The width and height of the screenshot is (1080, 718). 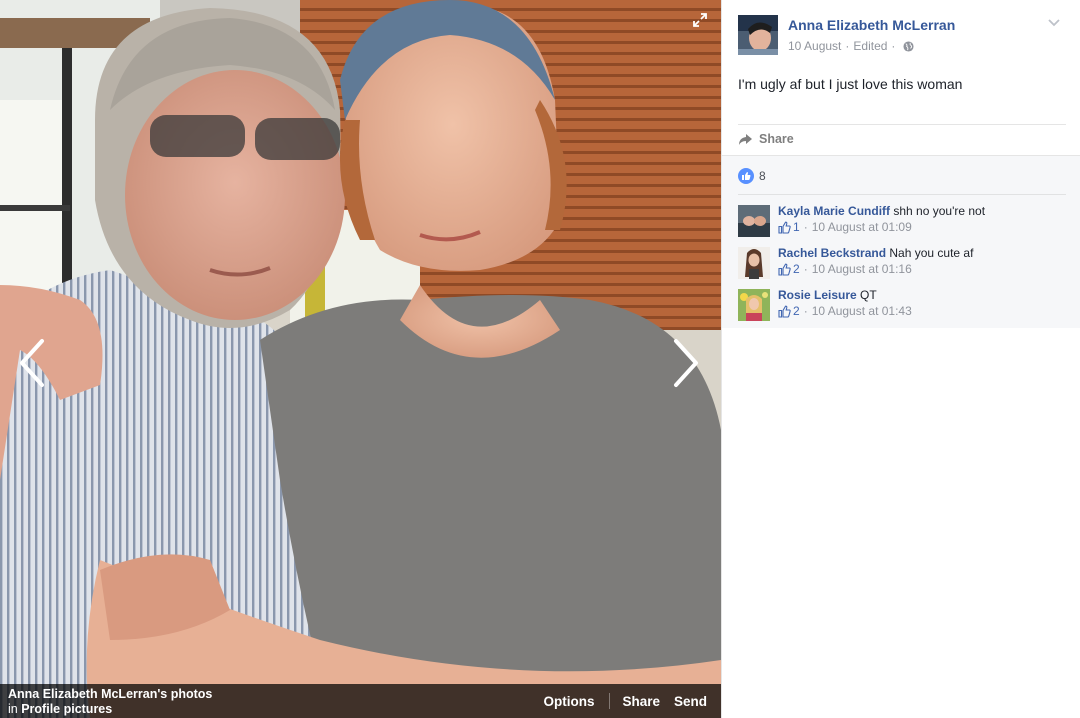 I want to click on comment-timestamp: 10 August at 01:43, so click(x=862, y=311).